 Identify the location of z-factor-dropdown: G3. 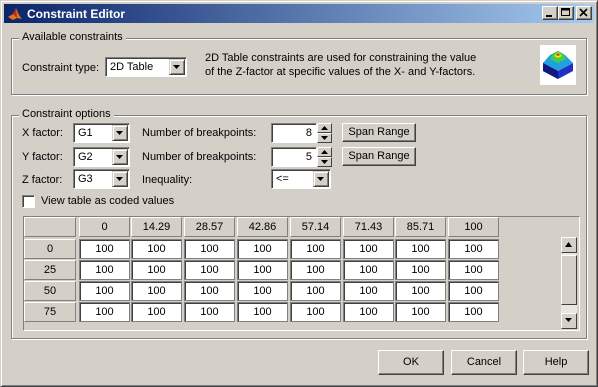
(101, 179).